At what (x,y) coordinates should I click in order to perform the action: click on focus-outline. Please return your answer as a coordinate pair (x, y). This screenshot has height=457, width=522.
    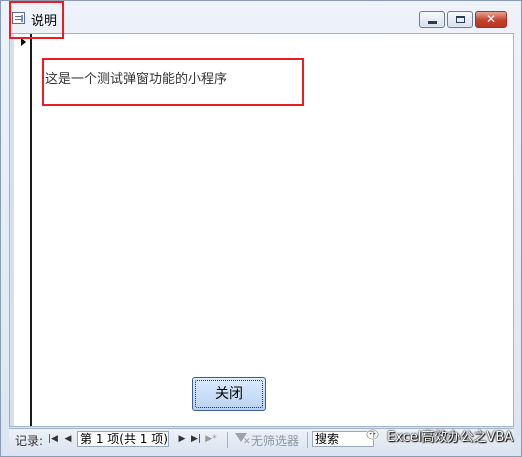
    Looking at the image, I should click on (229, 394).